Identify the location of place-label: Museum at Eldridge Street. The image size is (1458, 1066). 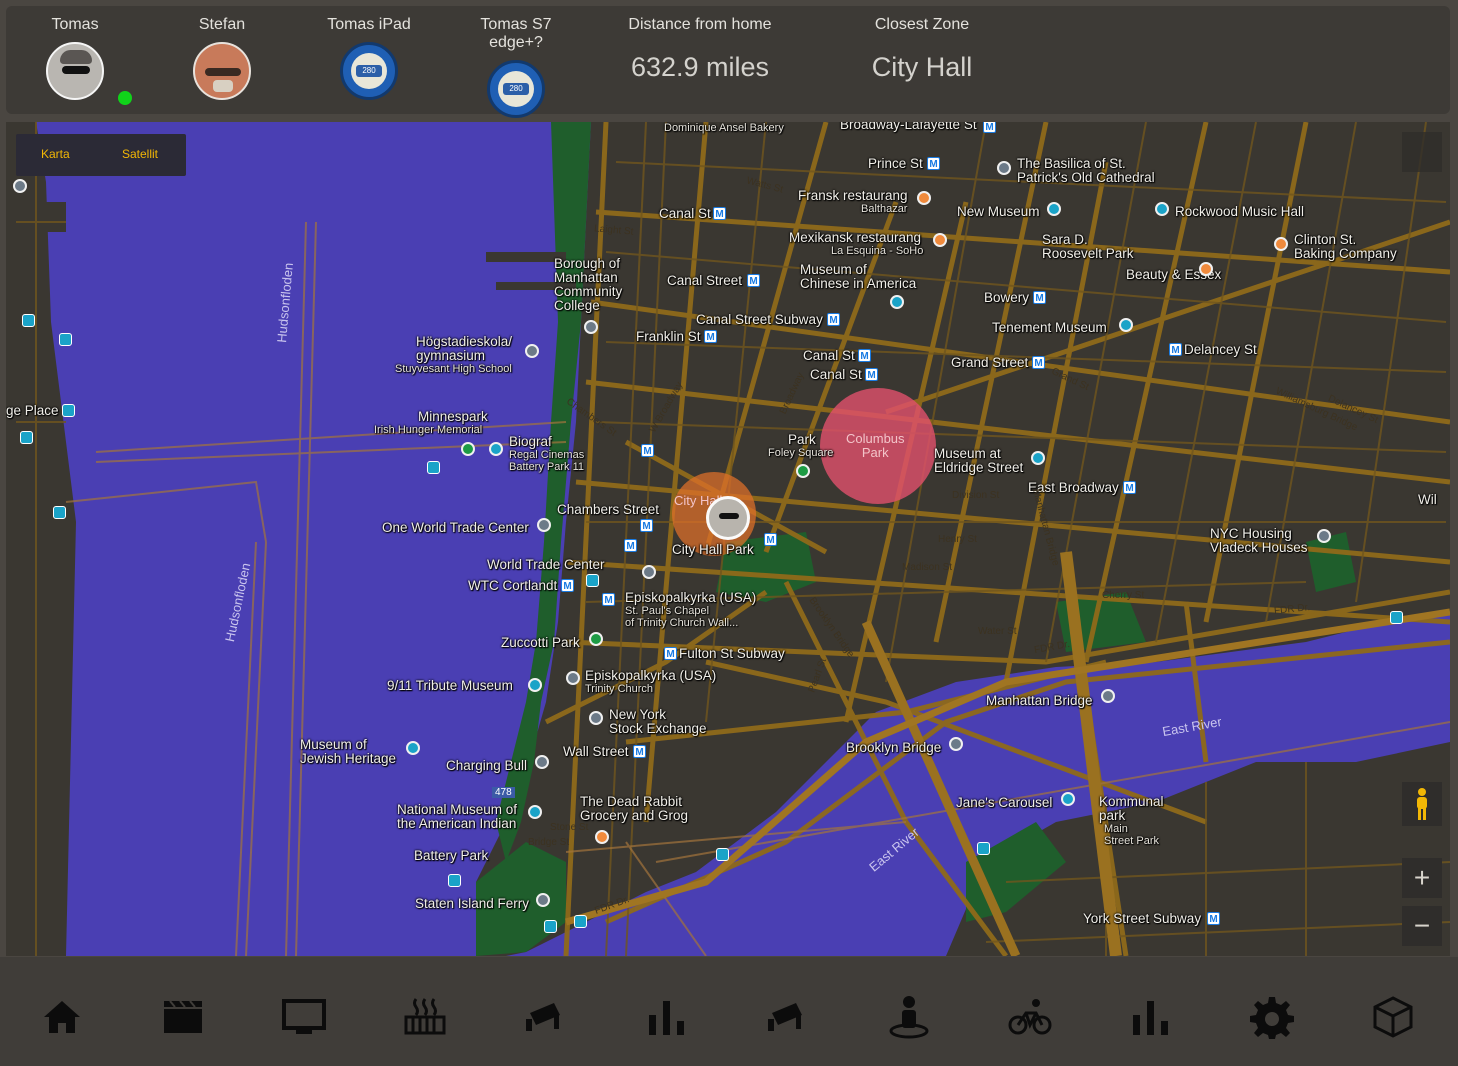
(979, 460).